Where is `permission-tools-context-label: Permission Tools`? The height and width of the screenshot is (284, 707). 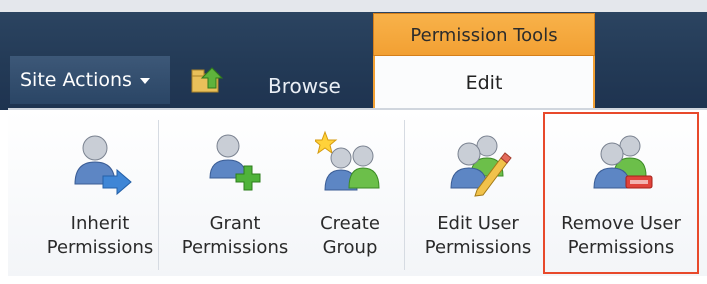 permission-tools-context-label: Permission Tools is located at coordinates (484, 34).